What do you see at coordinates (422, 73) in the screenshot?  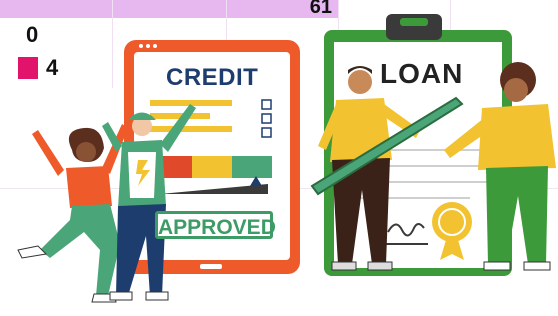 I see `loan-title: LOAN` at bounding box center [422, 73].